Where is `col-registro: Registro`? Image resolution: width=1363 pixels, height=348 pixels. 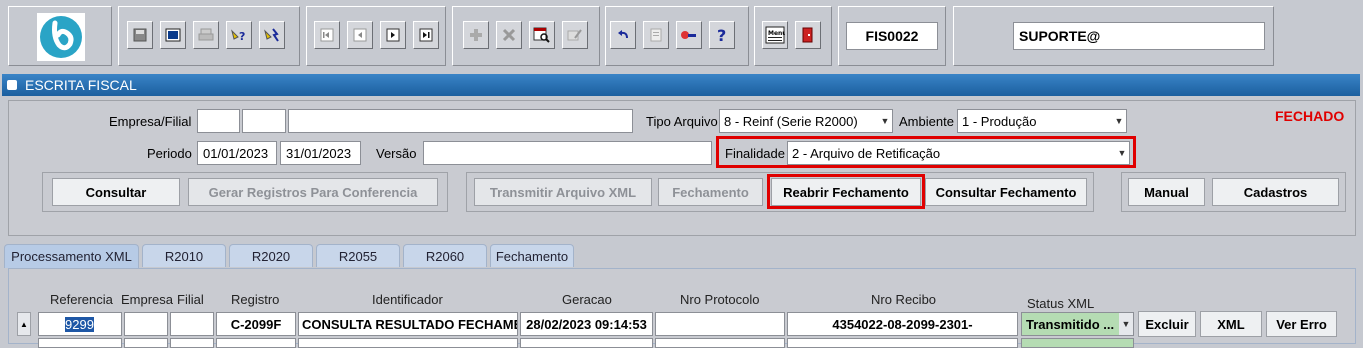 col-registro: Registro is located at coordinates (255, 299).